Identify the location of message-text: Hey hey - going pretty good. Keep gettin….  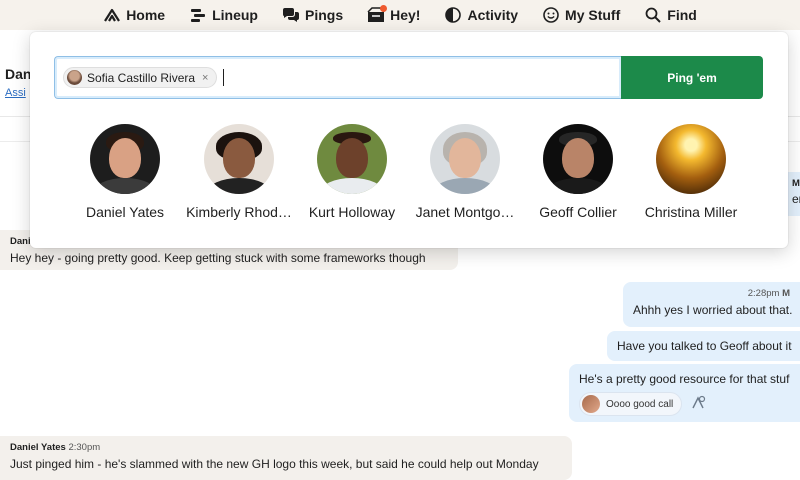
(218, 258).